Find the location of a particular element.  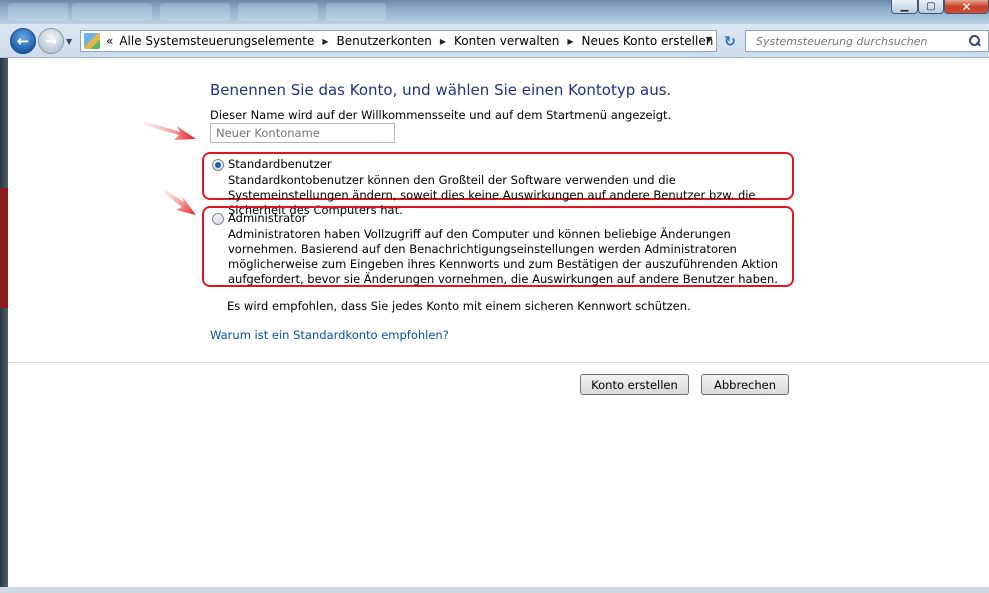

refresh-icon: ↻ is located at coordinates (730, 42).